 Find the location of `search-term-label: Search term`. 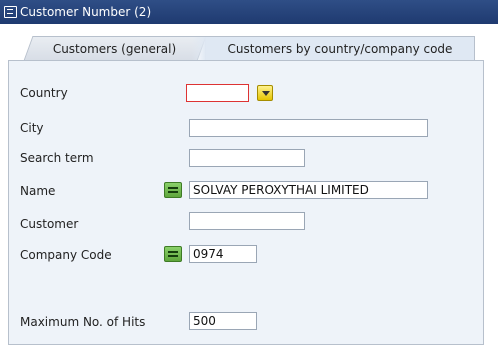

search-term-label: Search term is located at coordinates (57, 158).